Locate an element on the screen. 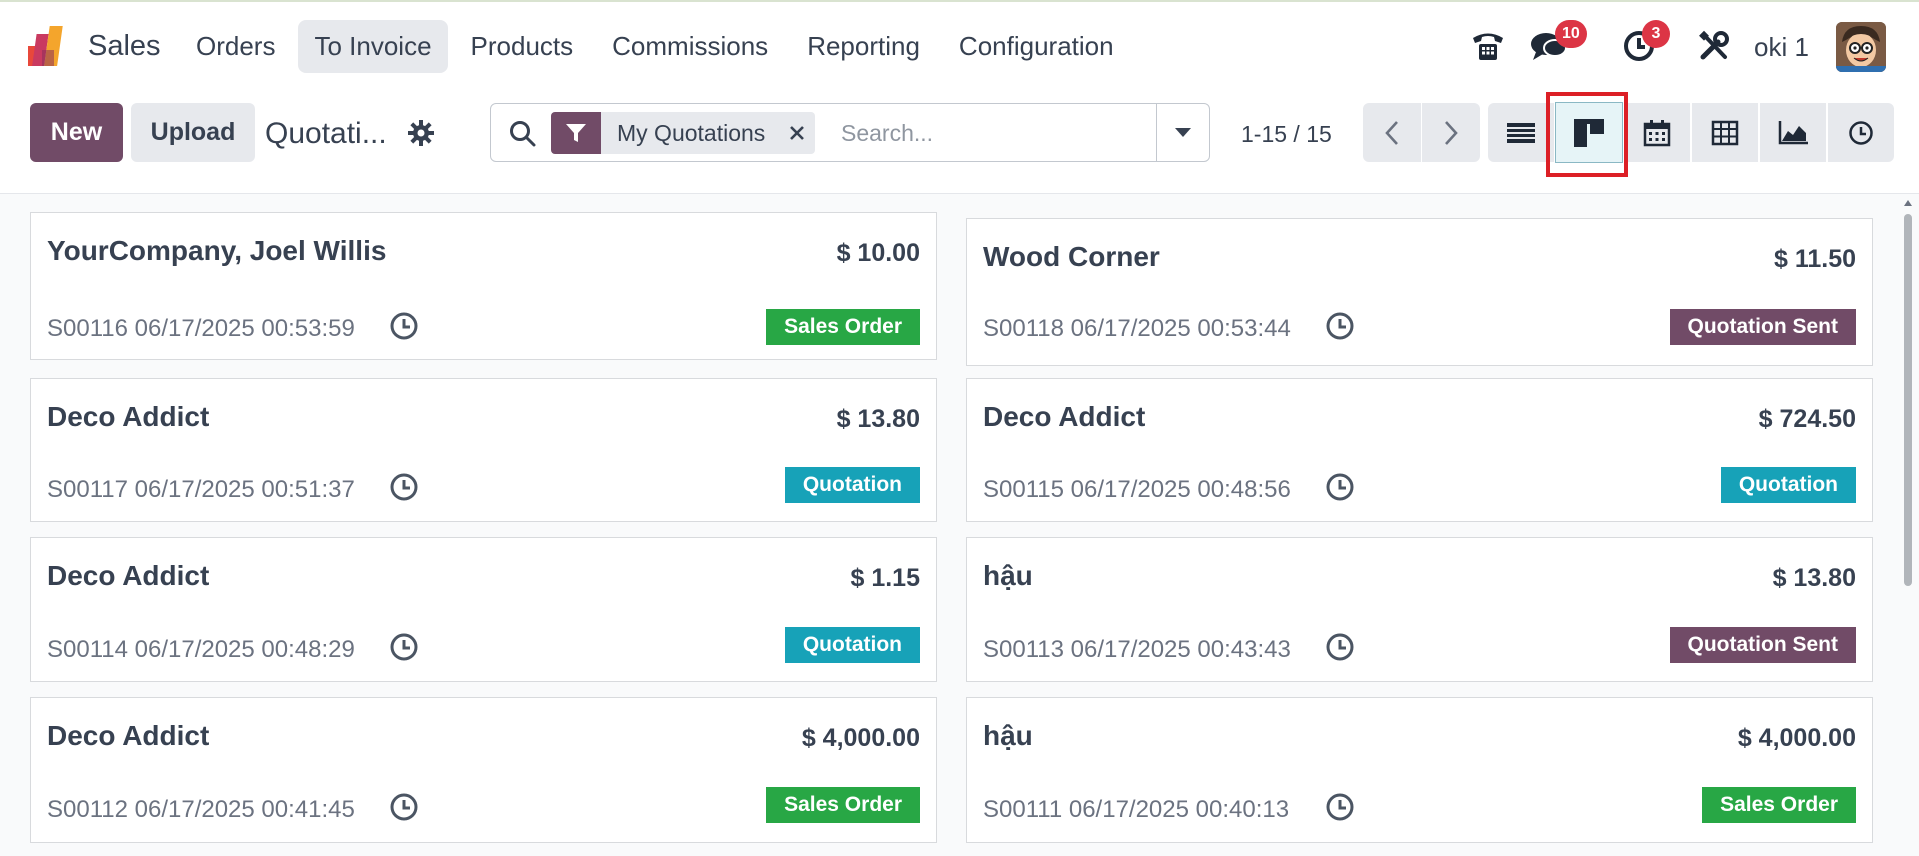 The image size is (1919, 856). search-options-toggle is located at coordinates (1182, 132).